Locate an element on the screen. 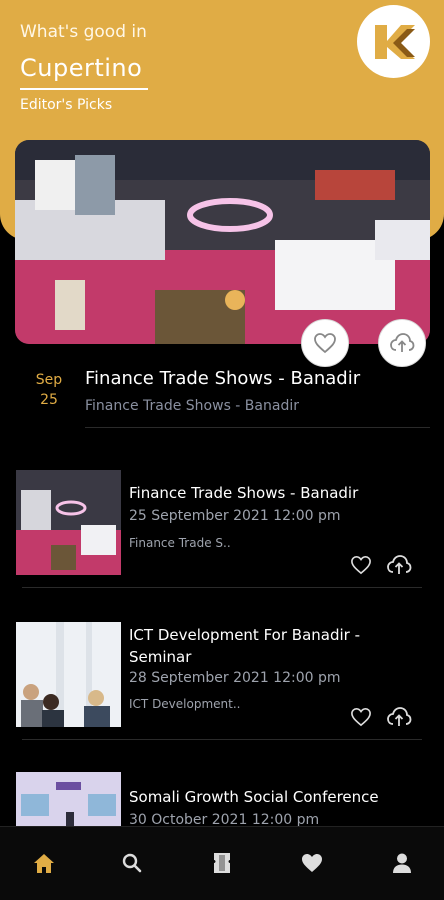 The width and height of the screenshot is (444, 900). featured-date: Sep 25 is located at coordinates (49, 390).